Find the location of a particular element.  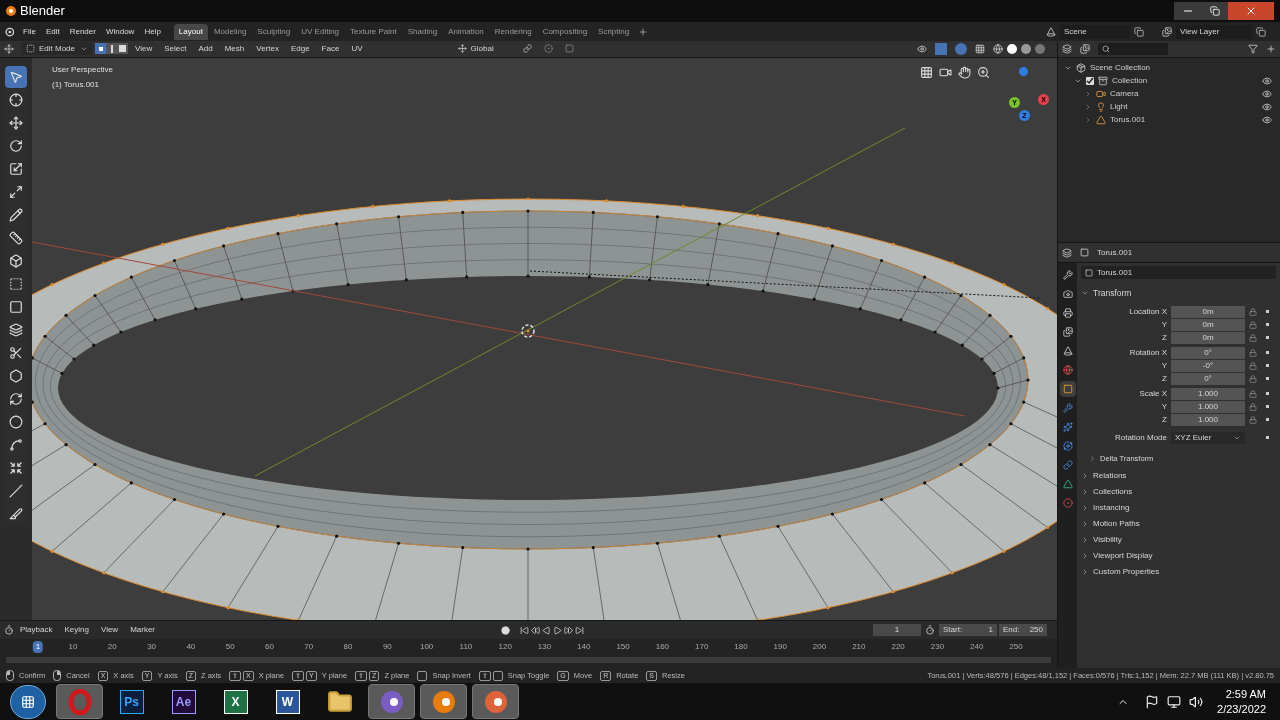

menu-item: Vertex is located at coordinates (267, 49).